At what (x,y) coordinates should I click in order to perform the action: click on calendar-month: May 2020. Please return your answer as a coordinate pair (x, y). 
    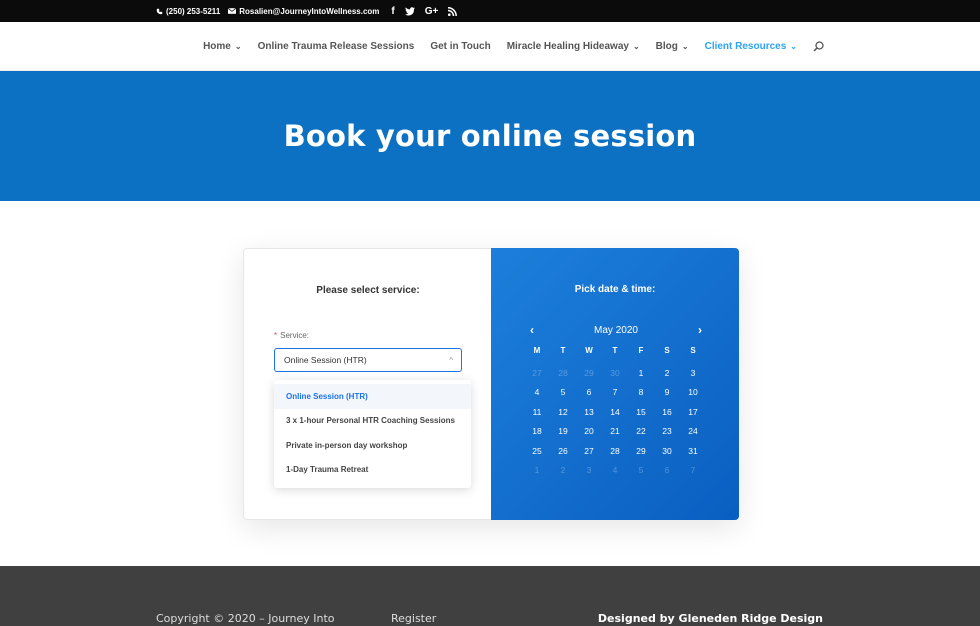
    Looking at the image, I should click on (616, 330).